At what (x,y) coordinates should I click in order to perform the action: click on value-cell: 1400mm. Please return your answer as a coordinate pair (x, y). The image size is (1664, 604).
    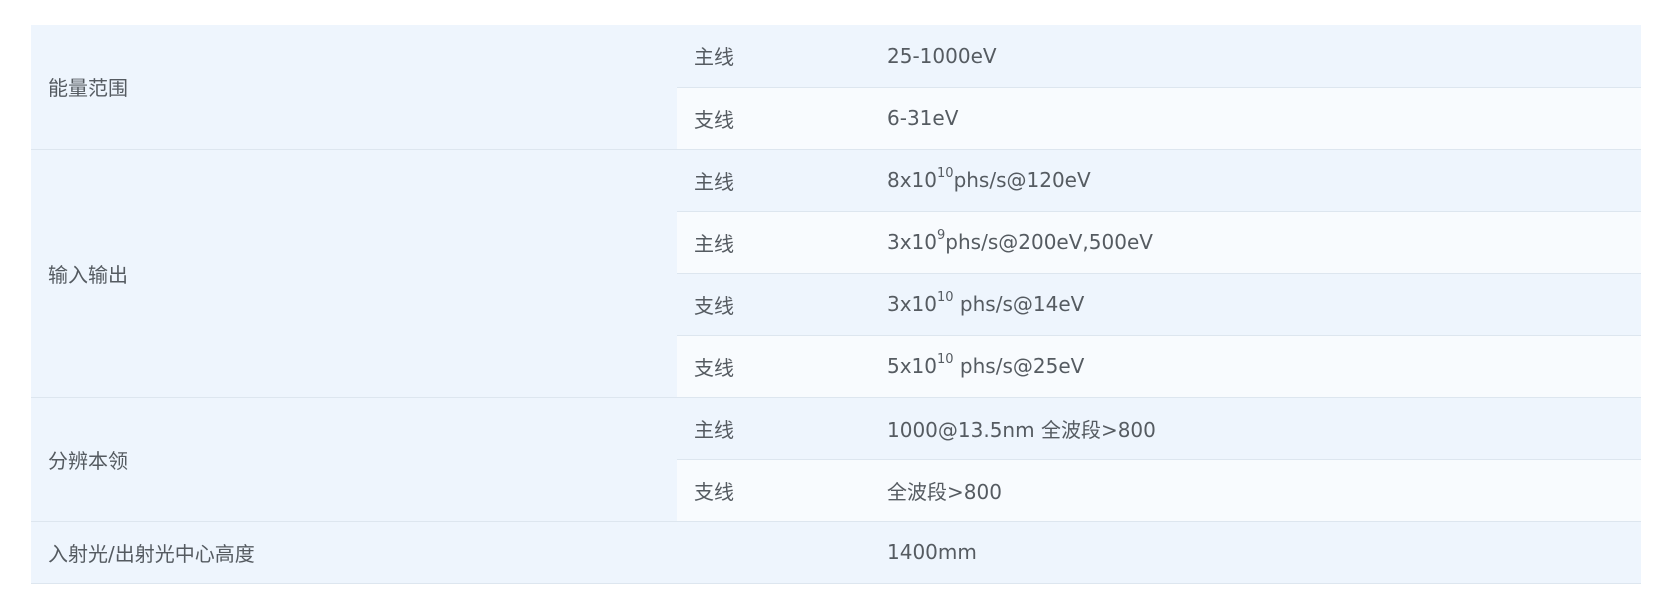
    Looking at the image, I should click on (1255, 552).